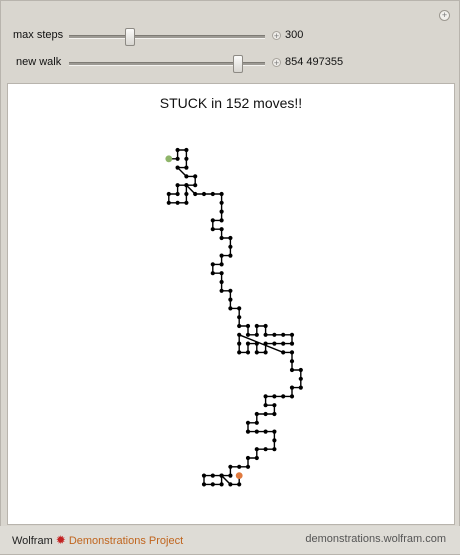 Image resolution: width=460 pixels, height=555 pixels. I want to click on max-steps-slider-thumb, so click(130, 37).